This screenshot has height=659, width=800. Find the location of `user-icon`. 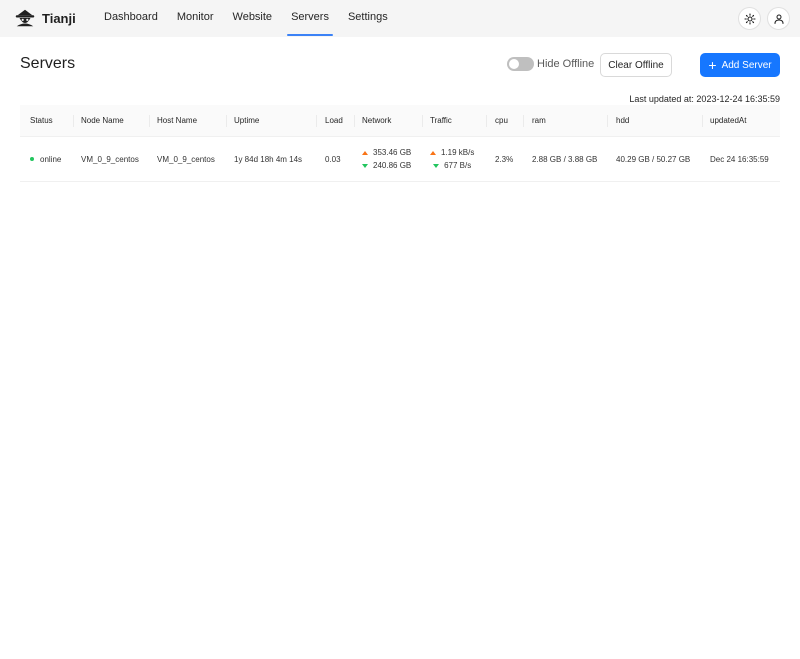

user-icon is located at coordinates (778, 19).